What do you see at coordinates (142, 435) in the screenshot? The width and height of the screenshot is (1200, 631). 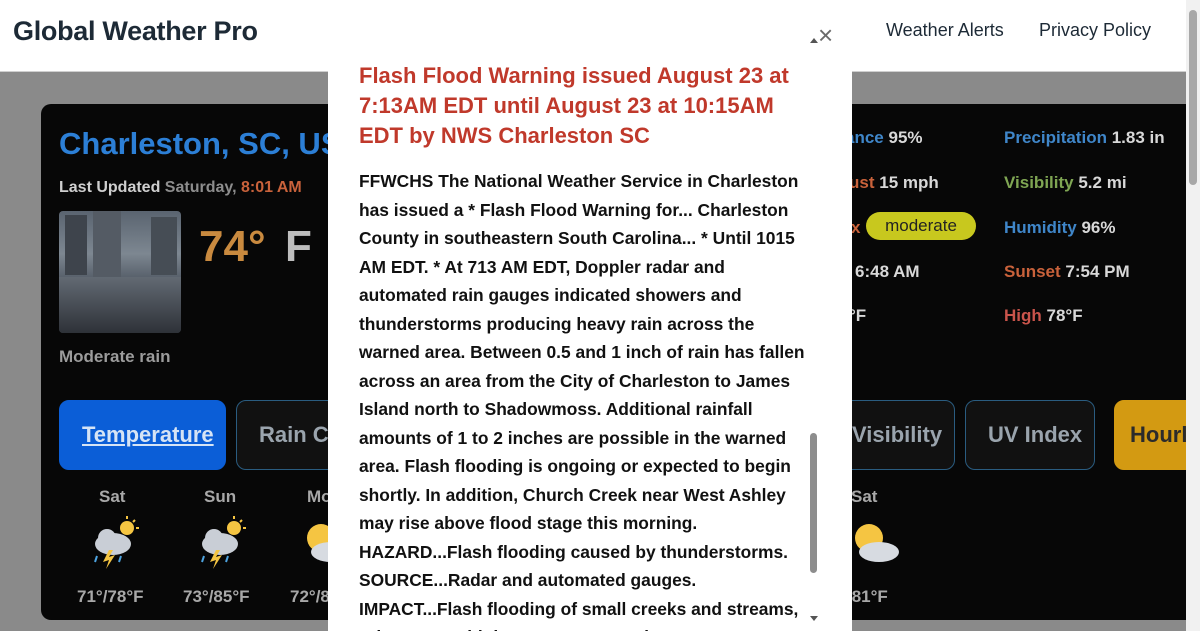 I see `tab-temperature: Temperature` at bounding box center [142, 435].